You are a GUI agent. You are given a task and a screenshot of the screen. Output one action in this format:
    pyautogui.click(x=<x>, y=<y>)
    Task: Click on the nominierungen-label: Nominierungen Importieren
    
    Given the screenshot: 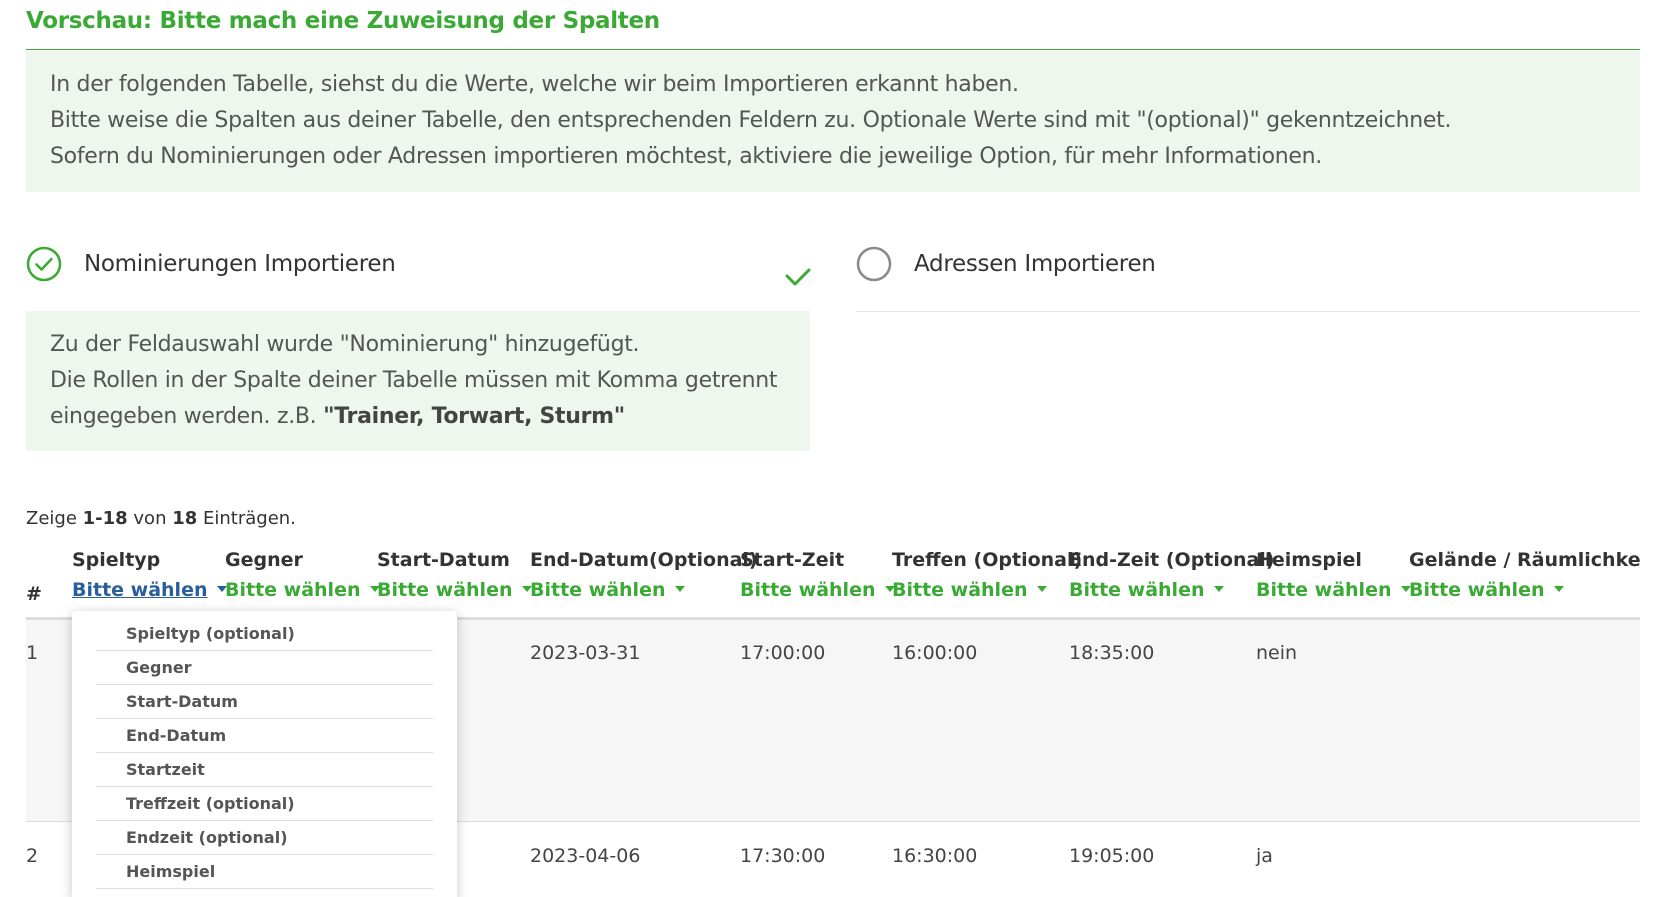 What is the action you would take?
    pyautogui.click(x=240, y=264)
    